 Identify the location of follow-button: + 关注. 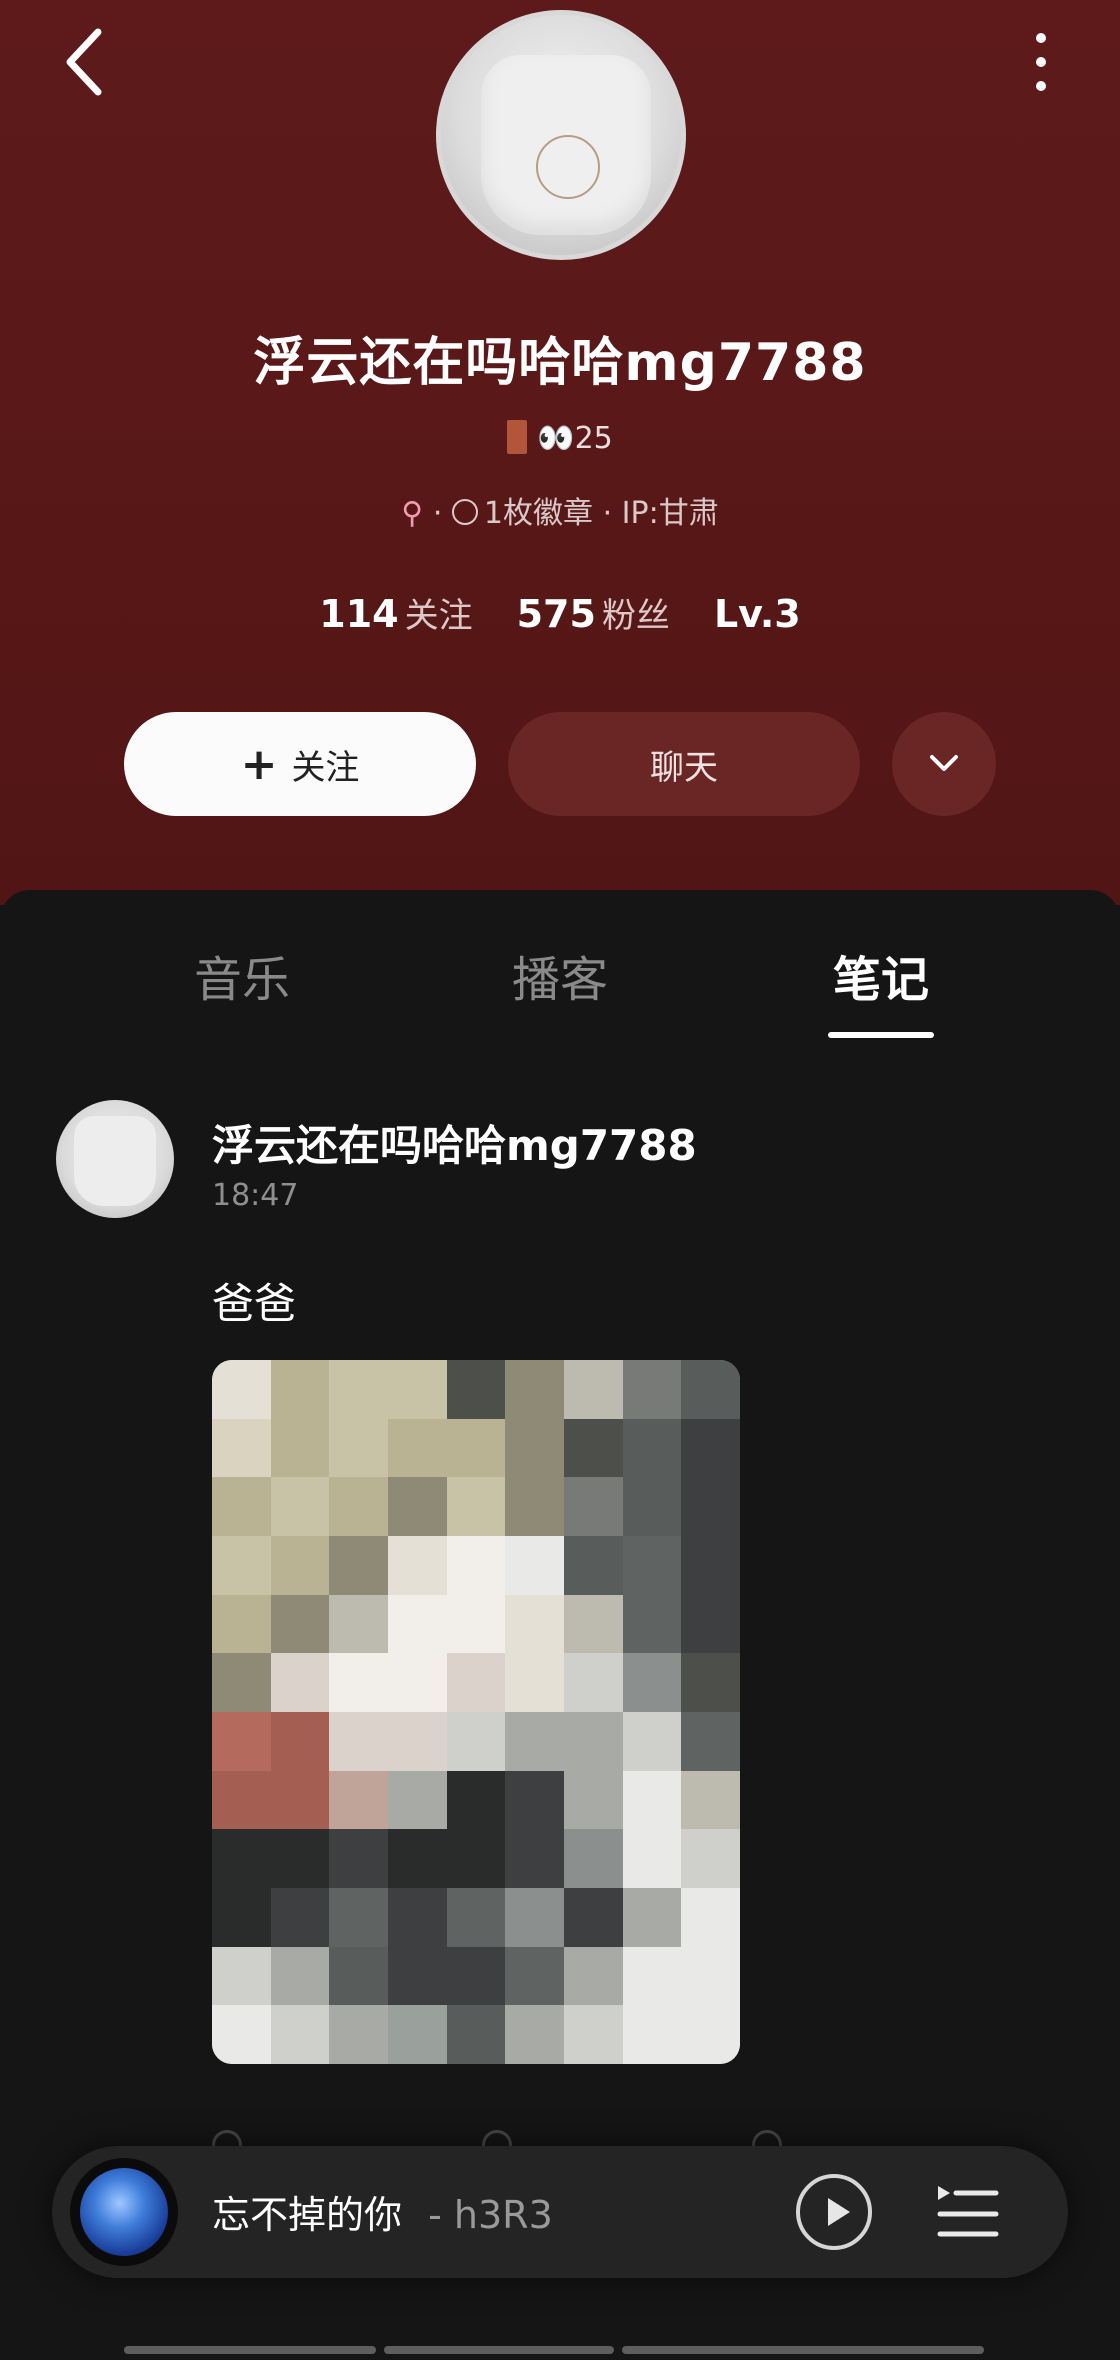
(300, 764).